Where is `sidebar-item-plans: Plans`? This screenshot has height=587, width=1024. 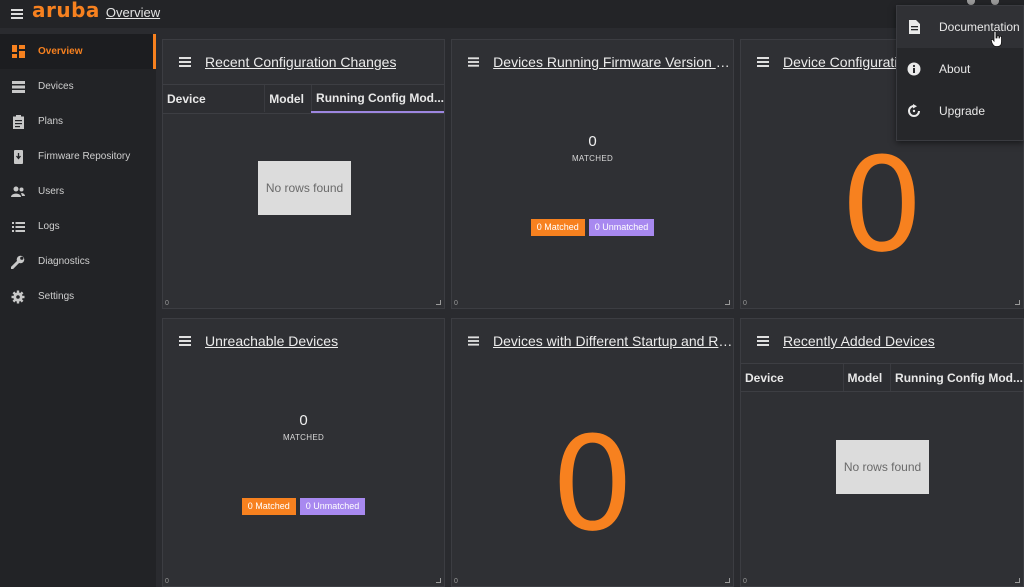 sidebar-item-plans: Plans is located at coordinates (78, 121).